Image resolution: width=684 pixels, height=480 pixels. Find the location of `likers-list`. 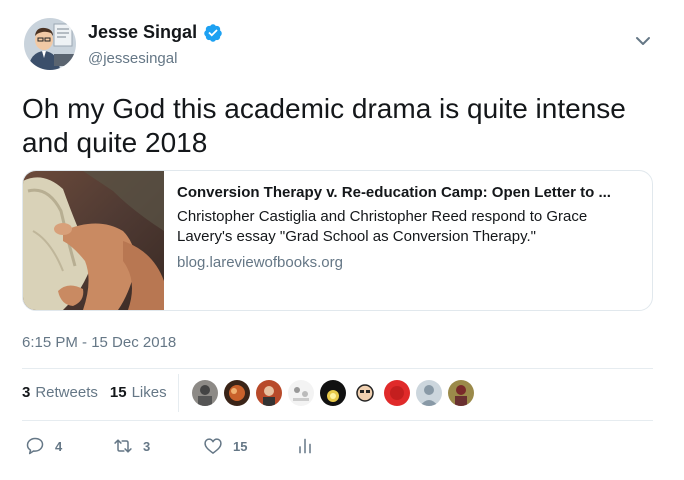

likers-list is located at coordinates (336, 393).